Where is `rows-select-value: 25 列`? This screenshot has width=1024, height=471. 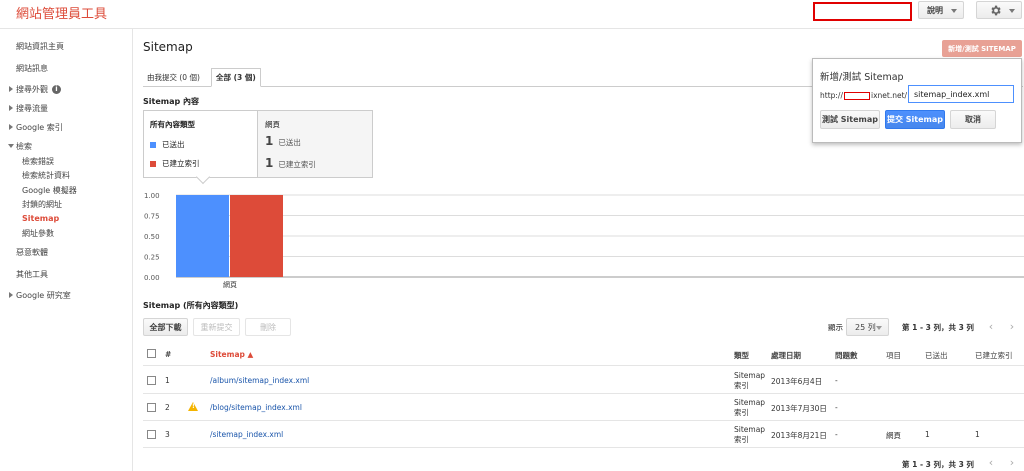 rows-select-value: 25 列 is located at coordinates (865, 327).